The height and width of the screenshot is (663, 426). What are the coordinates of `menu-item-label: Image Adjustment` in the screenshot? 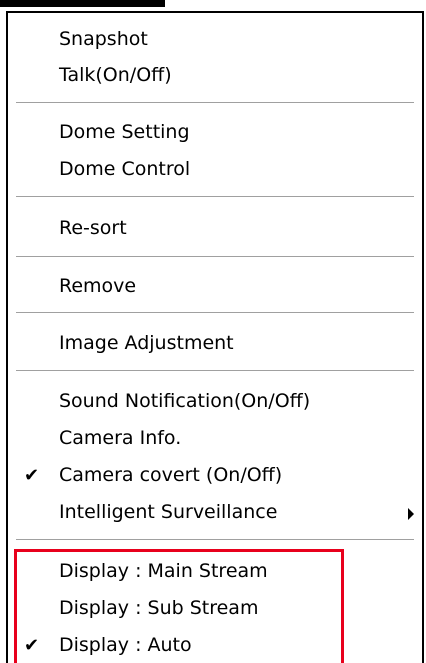 It's located at (146, 343).